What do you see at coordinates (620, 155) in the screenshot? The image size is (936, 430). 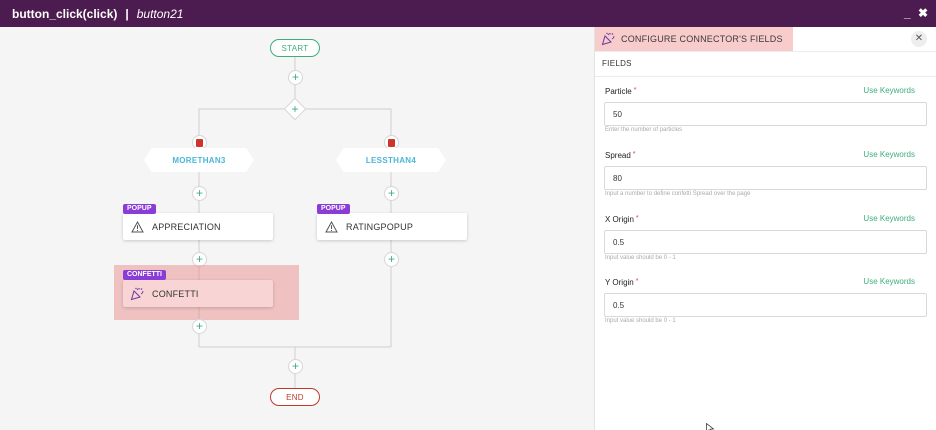 I see `spread-label: Spread *` at bounding box center [620, 155].